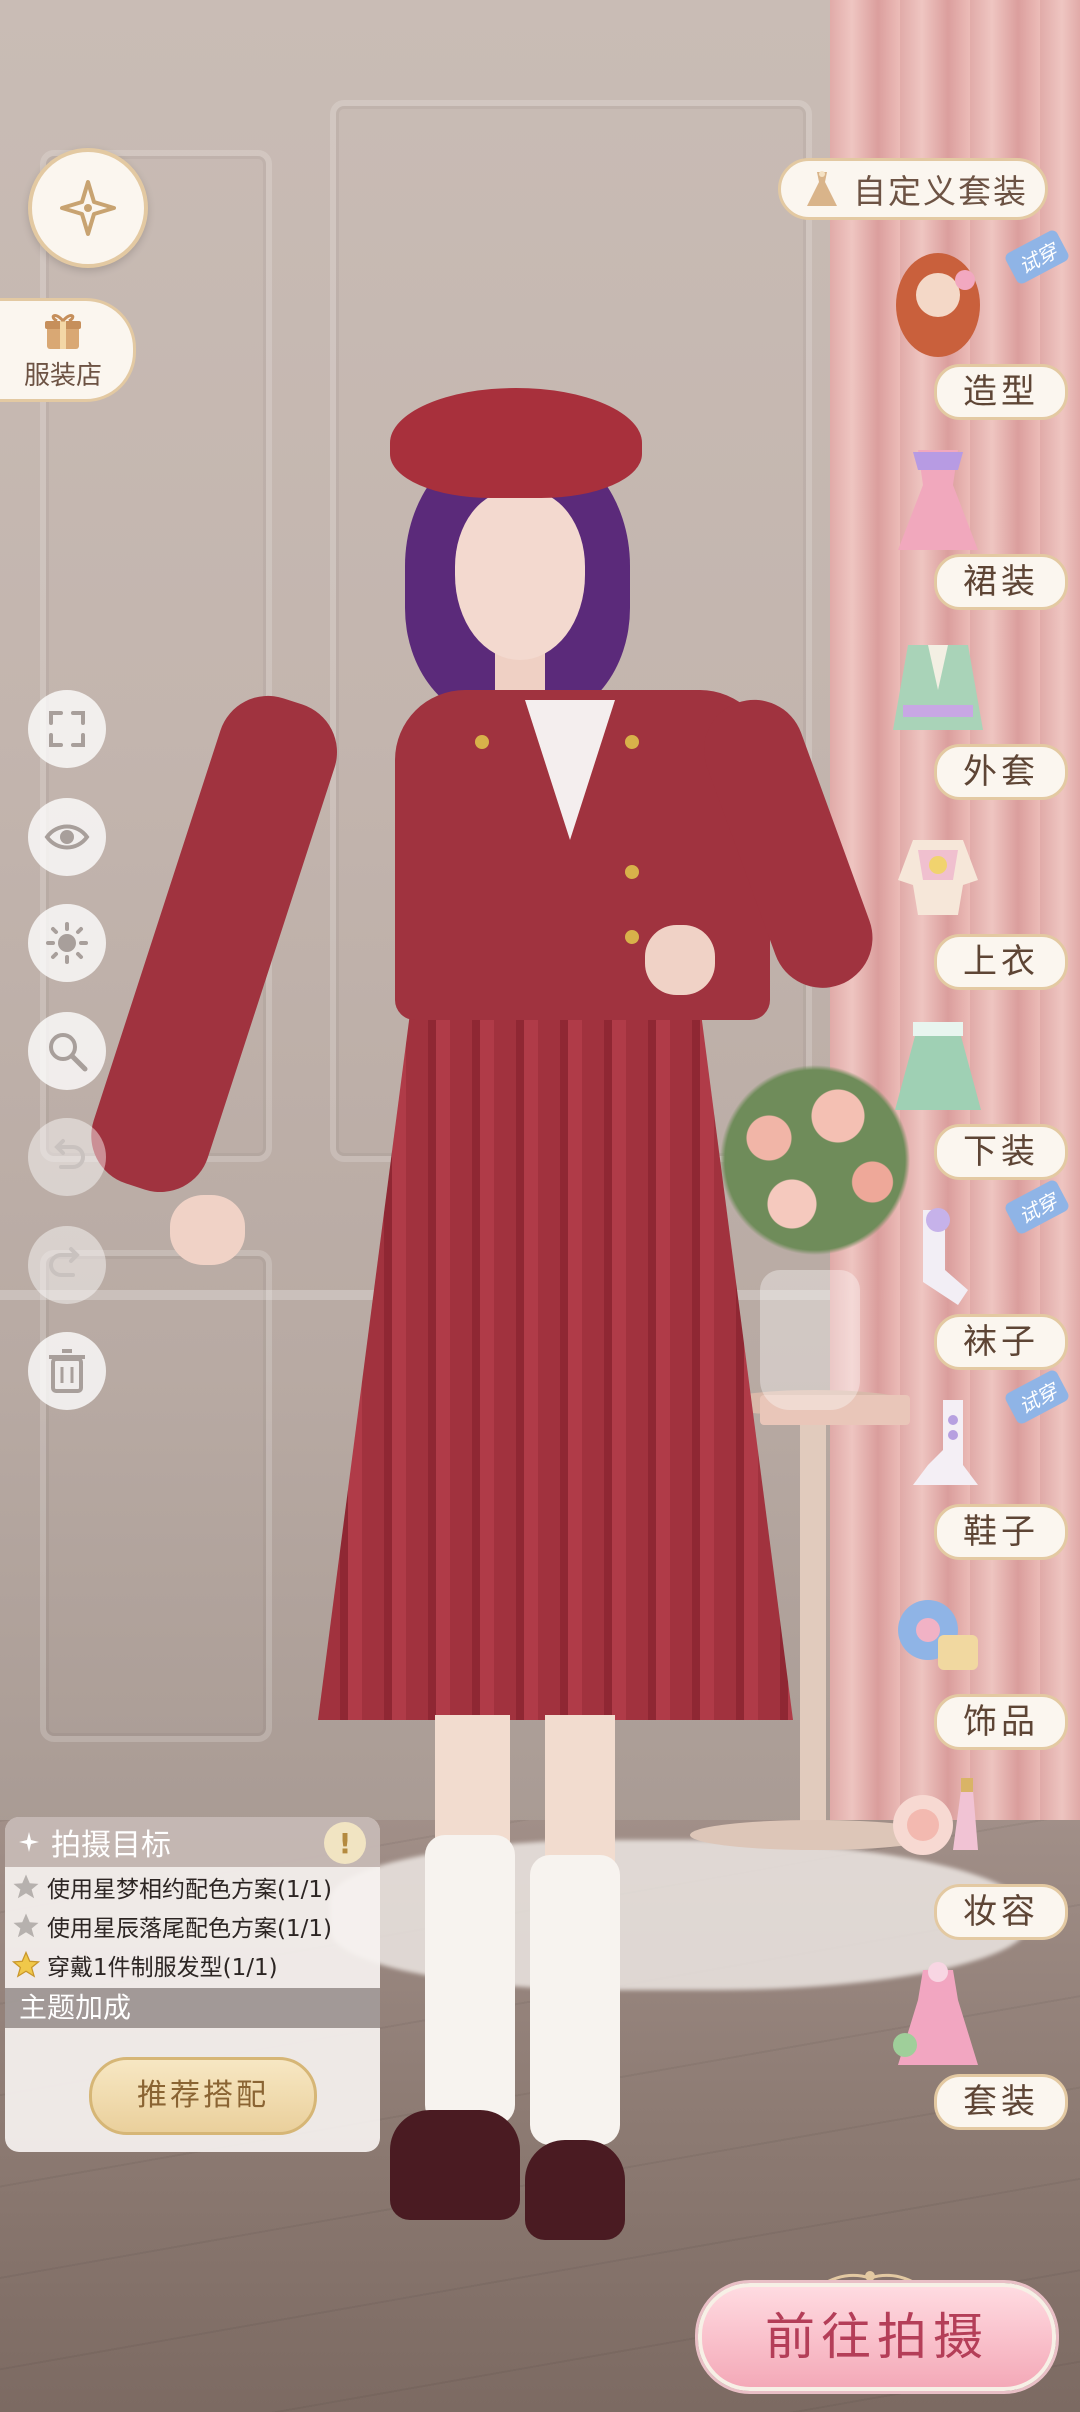 This screenshot has width=1080, height=2412. I want to click on category-shoes: 试穿 鞋子, so click(964, 1464).